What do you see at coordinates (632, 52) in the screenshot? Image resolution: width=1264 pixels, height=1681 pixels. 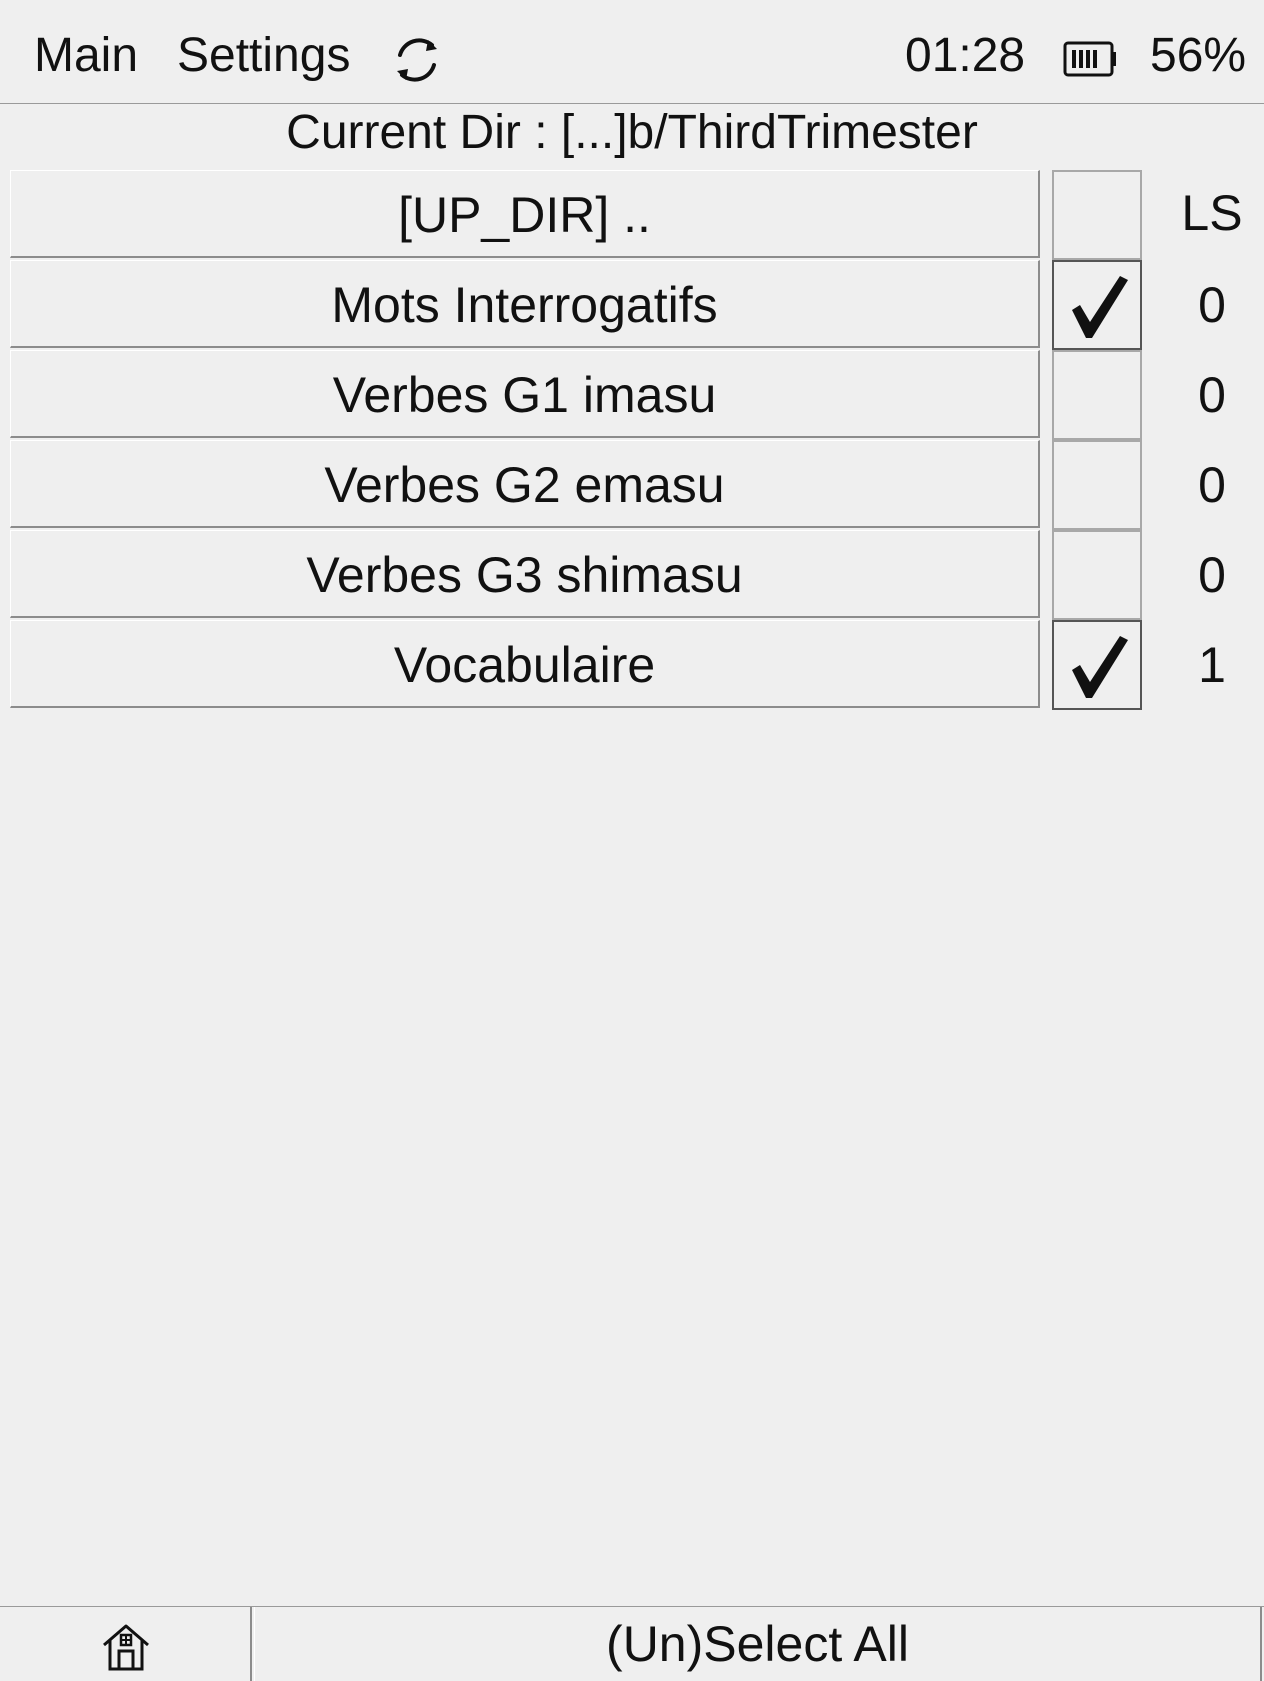 I see `top-bar: Main Settings 01:28 56%` at bounding box center [632, 52].